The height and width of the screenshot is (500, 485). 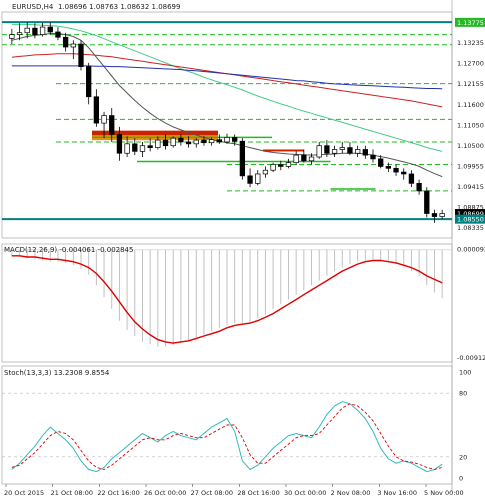 What do you see at coordinates (470, 63) in the screenshot?
I see `price-tick-label: 1.12700` at bounding box center [470, 63].